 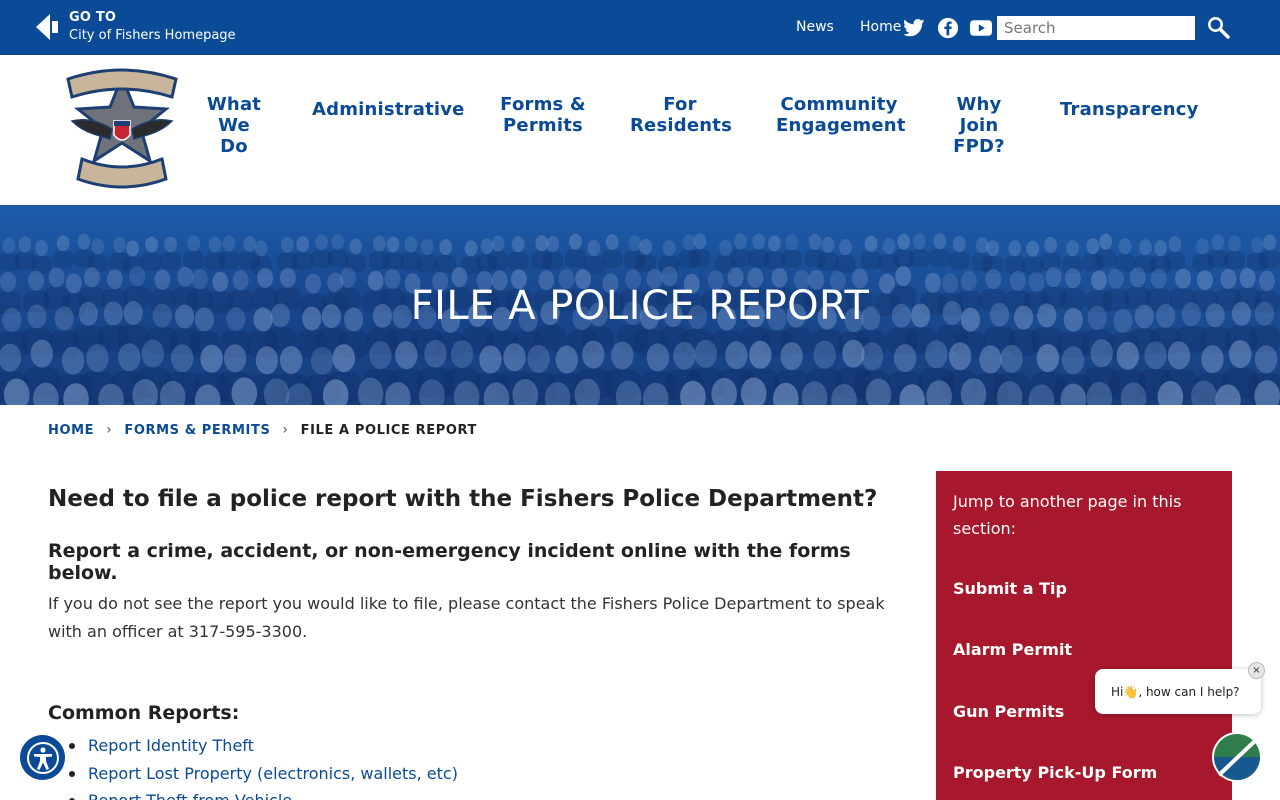 I want to click on breadcrumb-forms-permits: FORMS & PERMITS, so click(x=197, y=430).